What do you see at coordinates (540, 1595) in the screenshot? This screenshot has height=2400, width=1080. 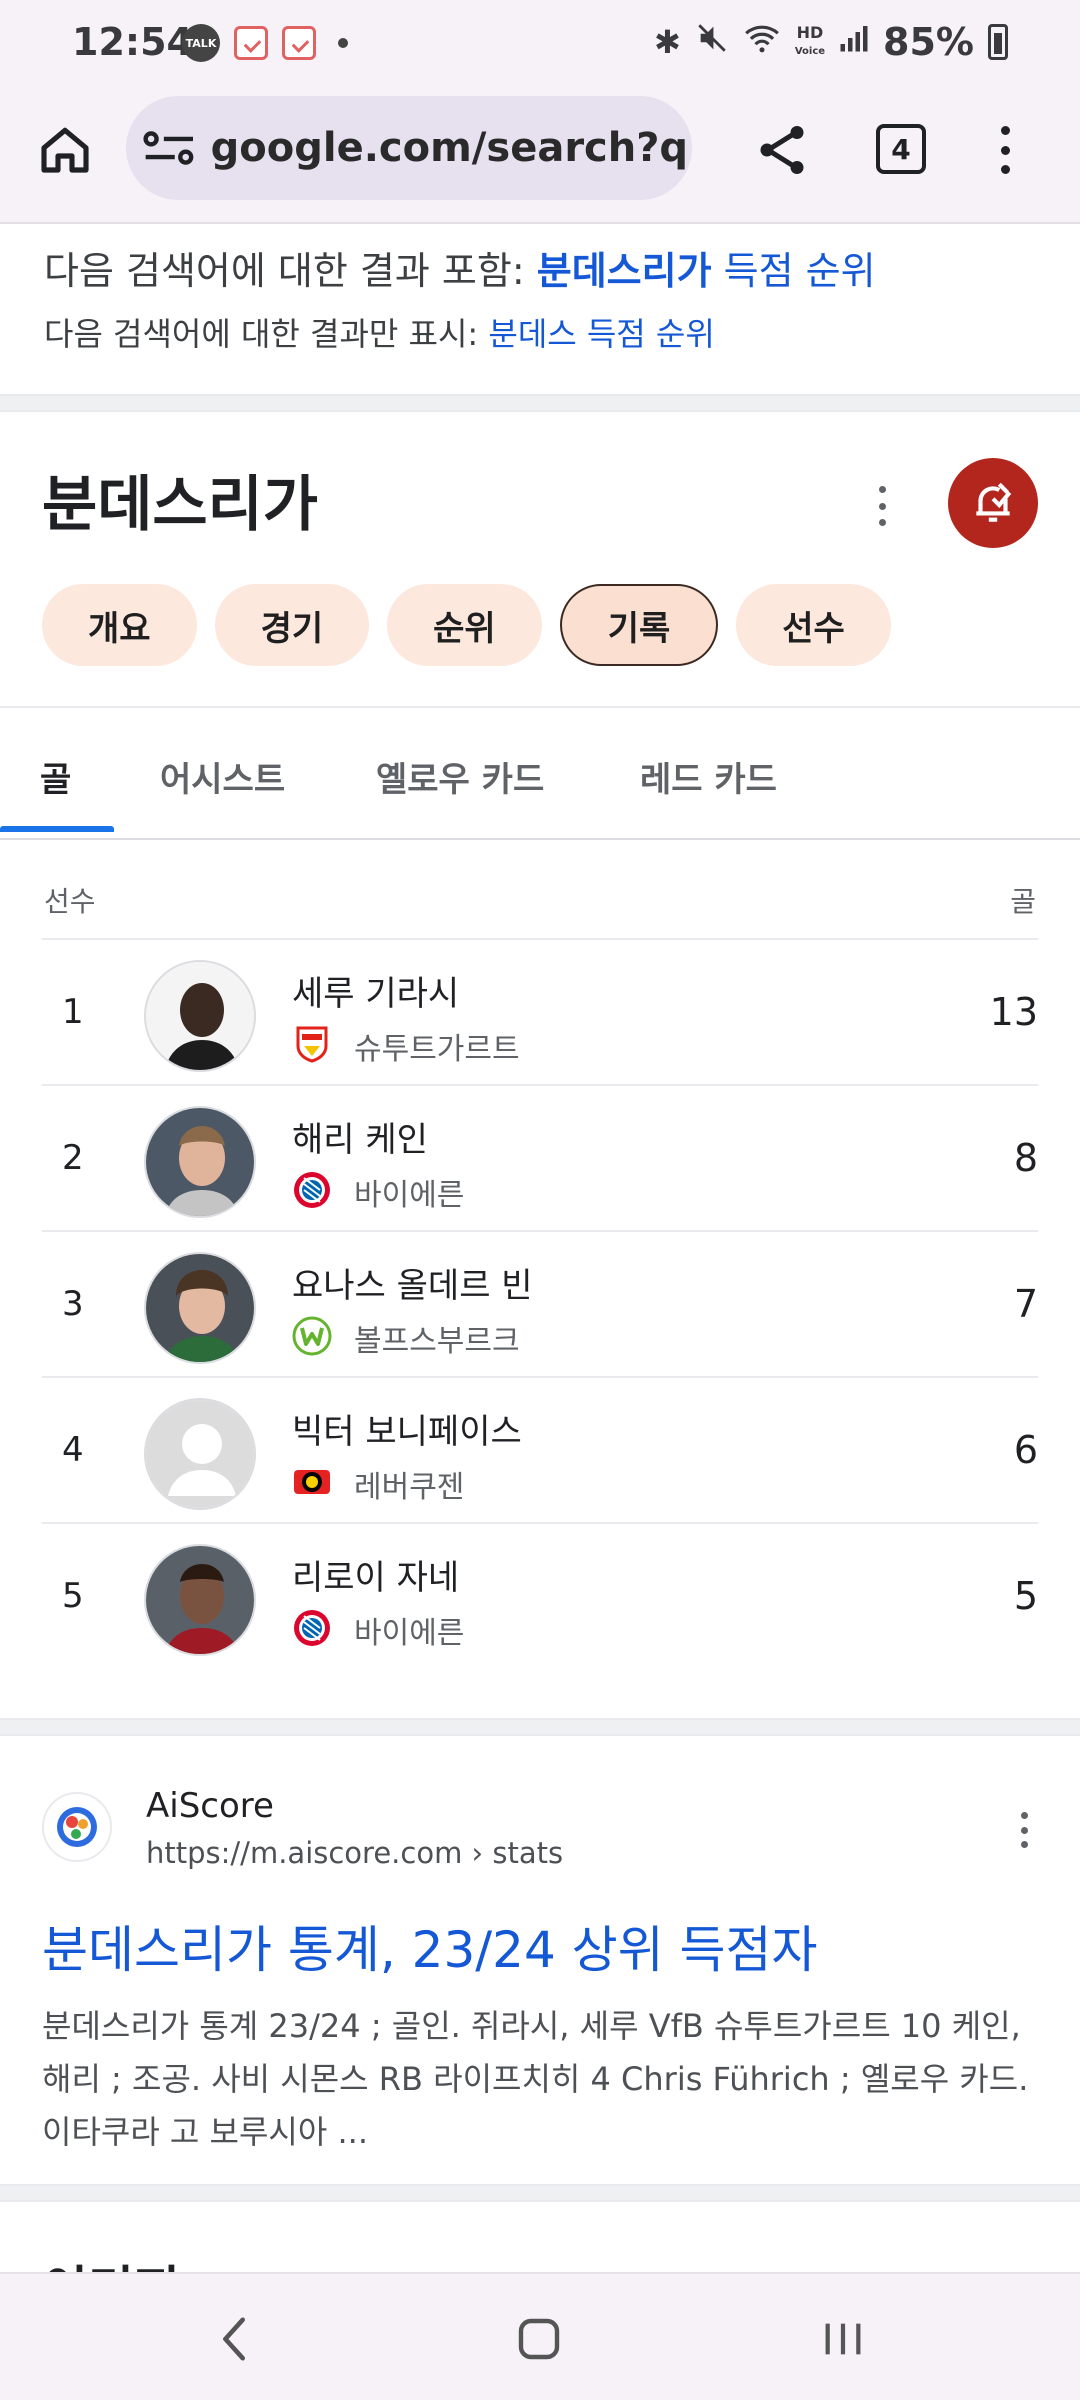 I see `table-row: 5 리로이 자네 바이에른 5` at bounding box center [540, 1595].